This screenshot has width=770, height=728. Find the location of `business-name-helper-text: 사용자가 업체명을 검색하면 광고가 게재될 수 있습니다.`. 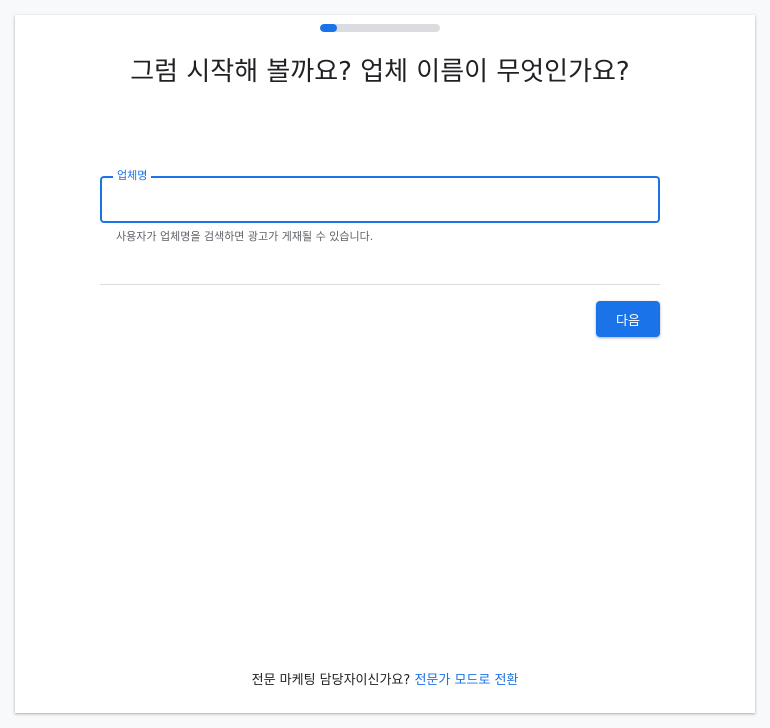

business-name-helper-text: 사용자가 업체명을 검색하면 광고가 게재될 수 있습니다. is located at coordinates (245, 236).